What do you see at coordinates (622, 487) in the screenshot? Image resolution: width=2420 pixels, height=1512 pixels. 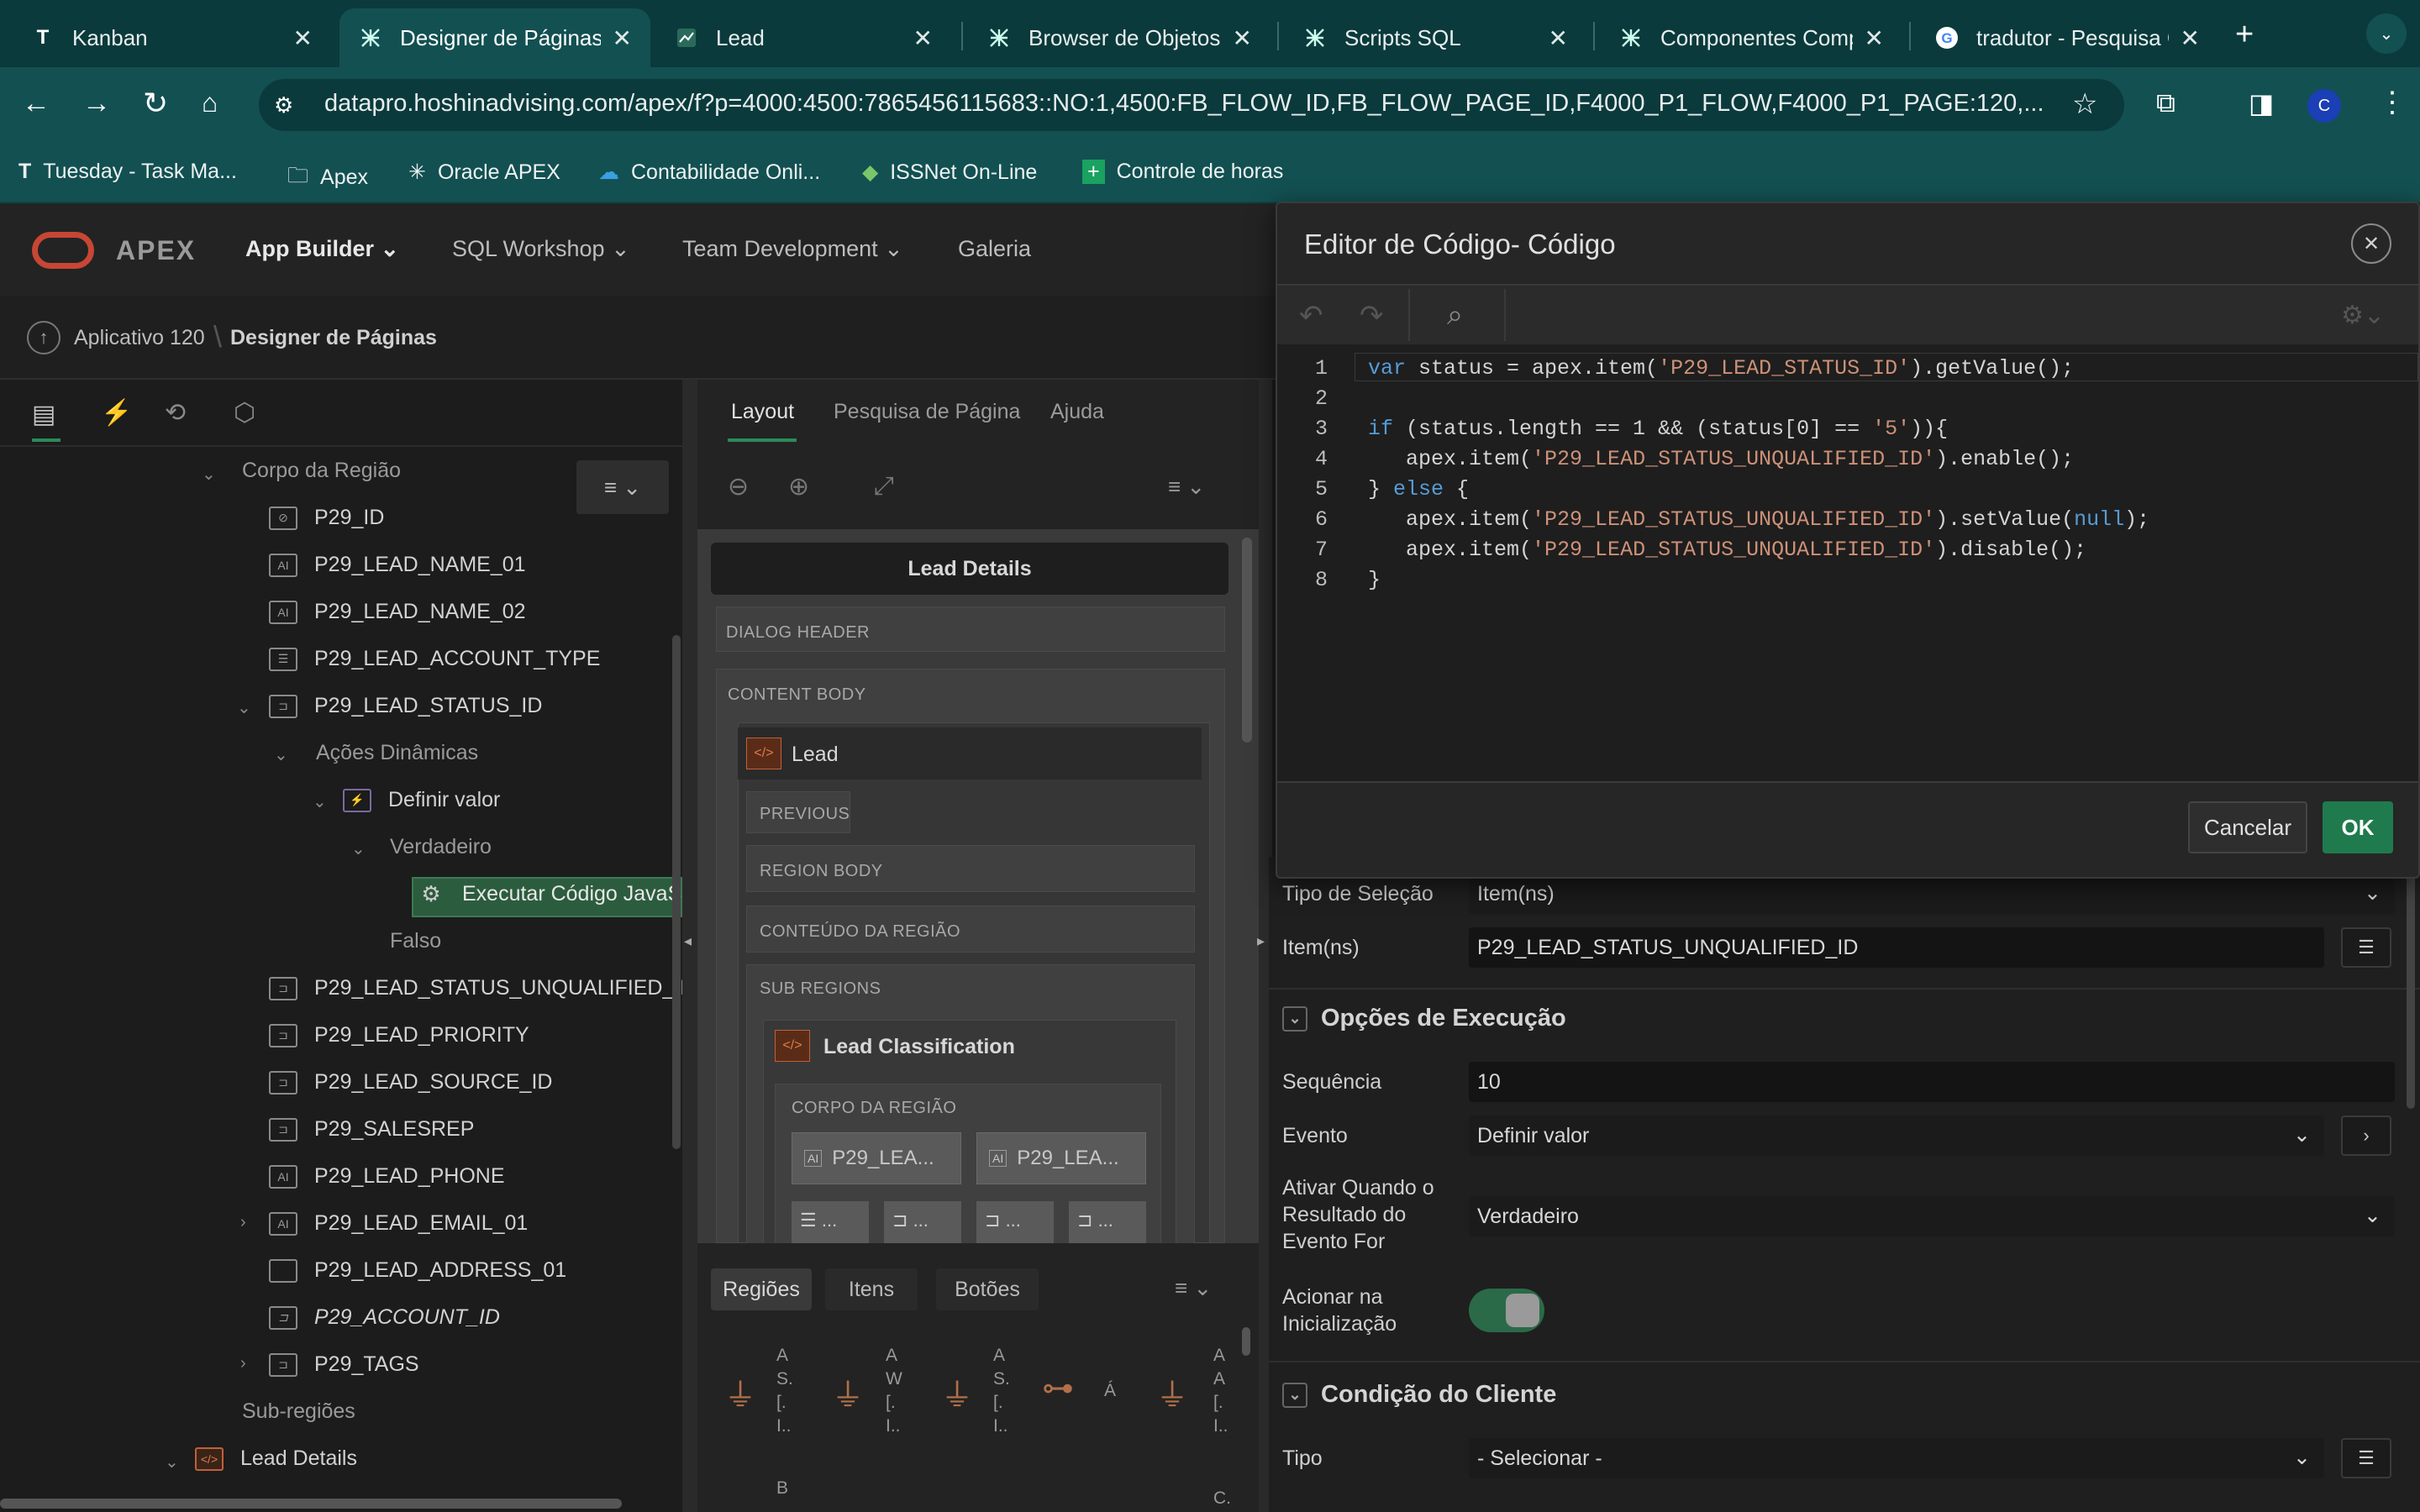 I see `tree-menu-button: ≡ ⌄` at bounding box center [622, 487].